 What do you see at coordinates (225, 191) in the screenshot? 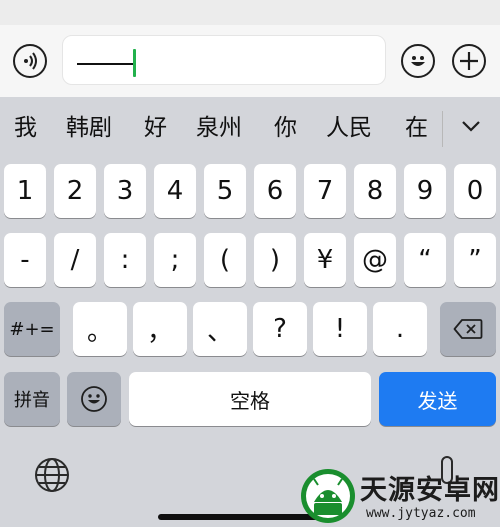
I see `key-5: 5` at bounding box center [225, 191].